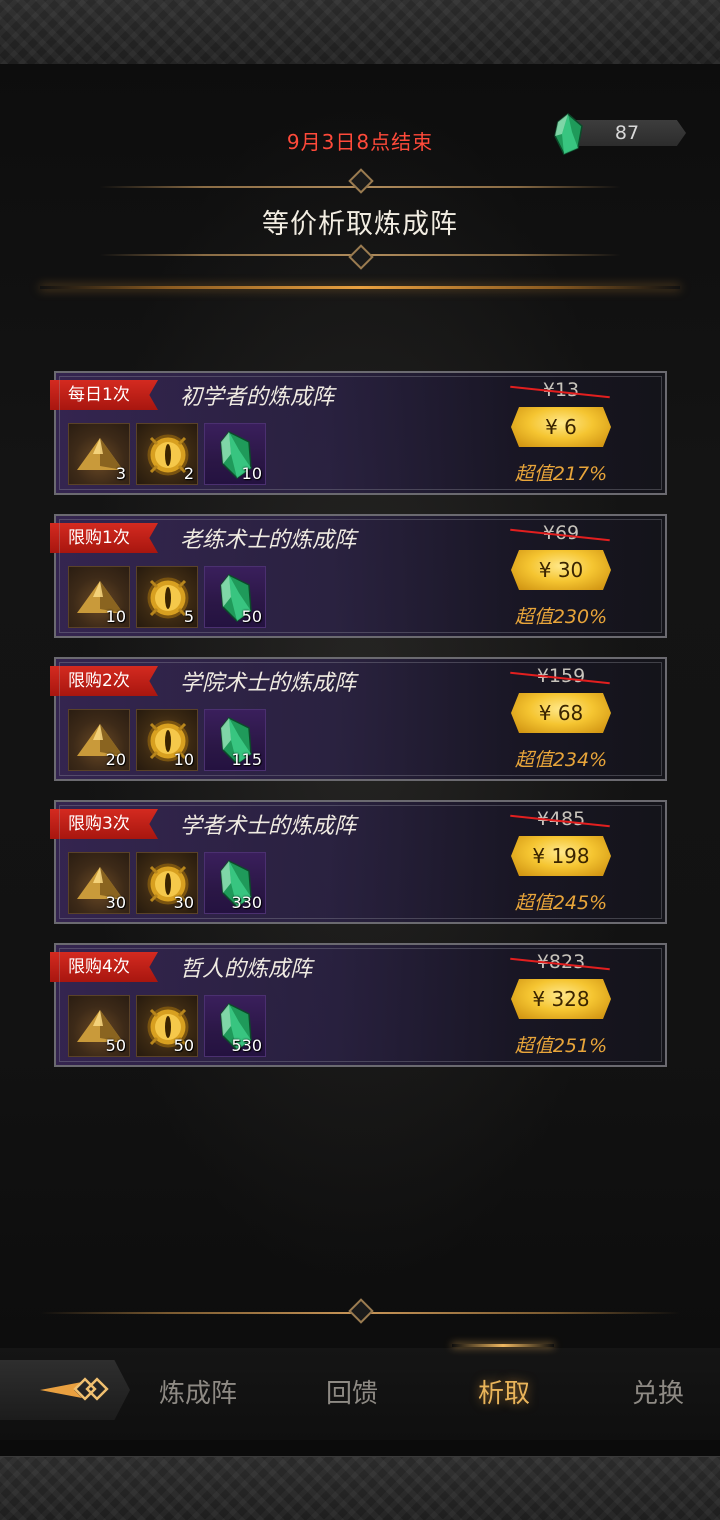  What do you see at coordinates (503, 1345) in the screenshot?
I see `active-tab-indicator` at bounding box center [503, 1345].